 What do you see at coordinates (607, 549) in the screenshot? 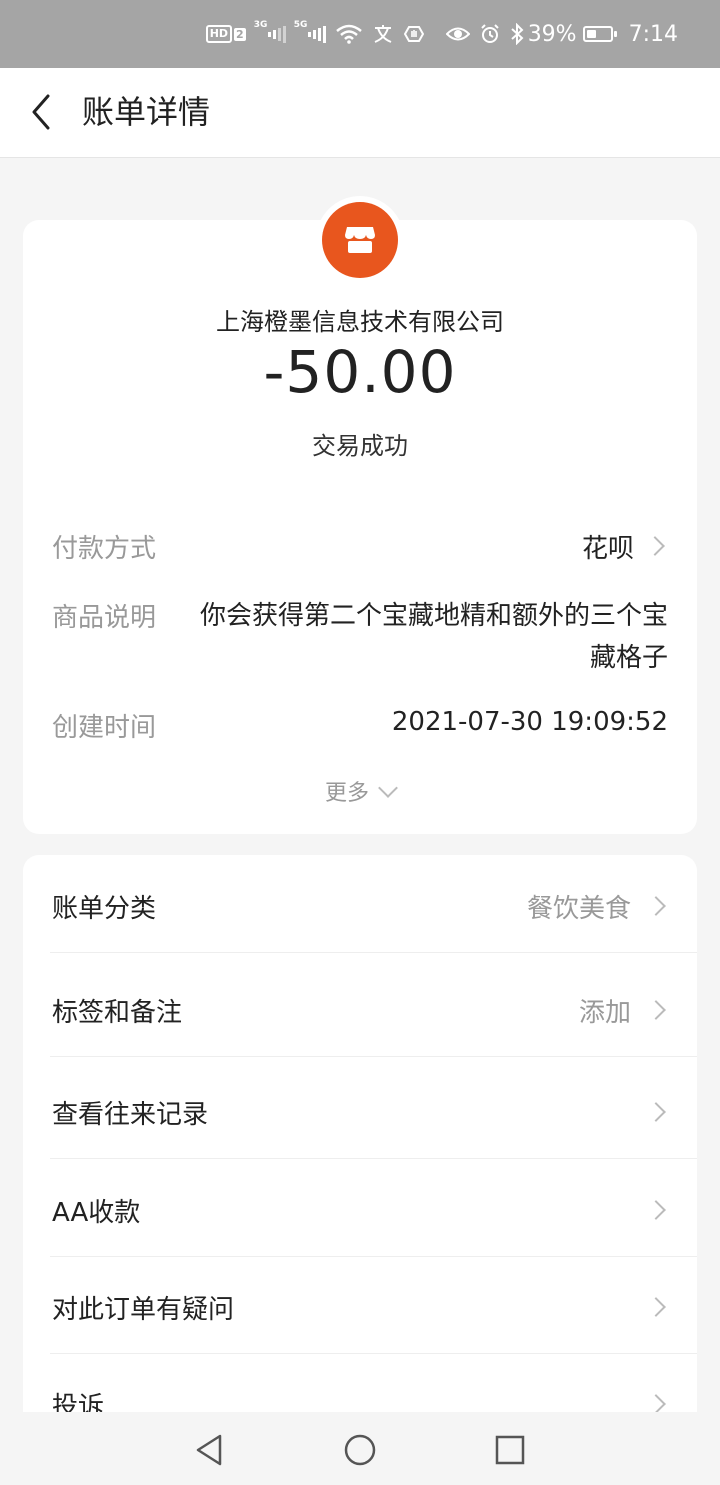
I see `payment-method-value: 花呗` at bounding box center [607, 549].